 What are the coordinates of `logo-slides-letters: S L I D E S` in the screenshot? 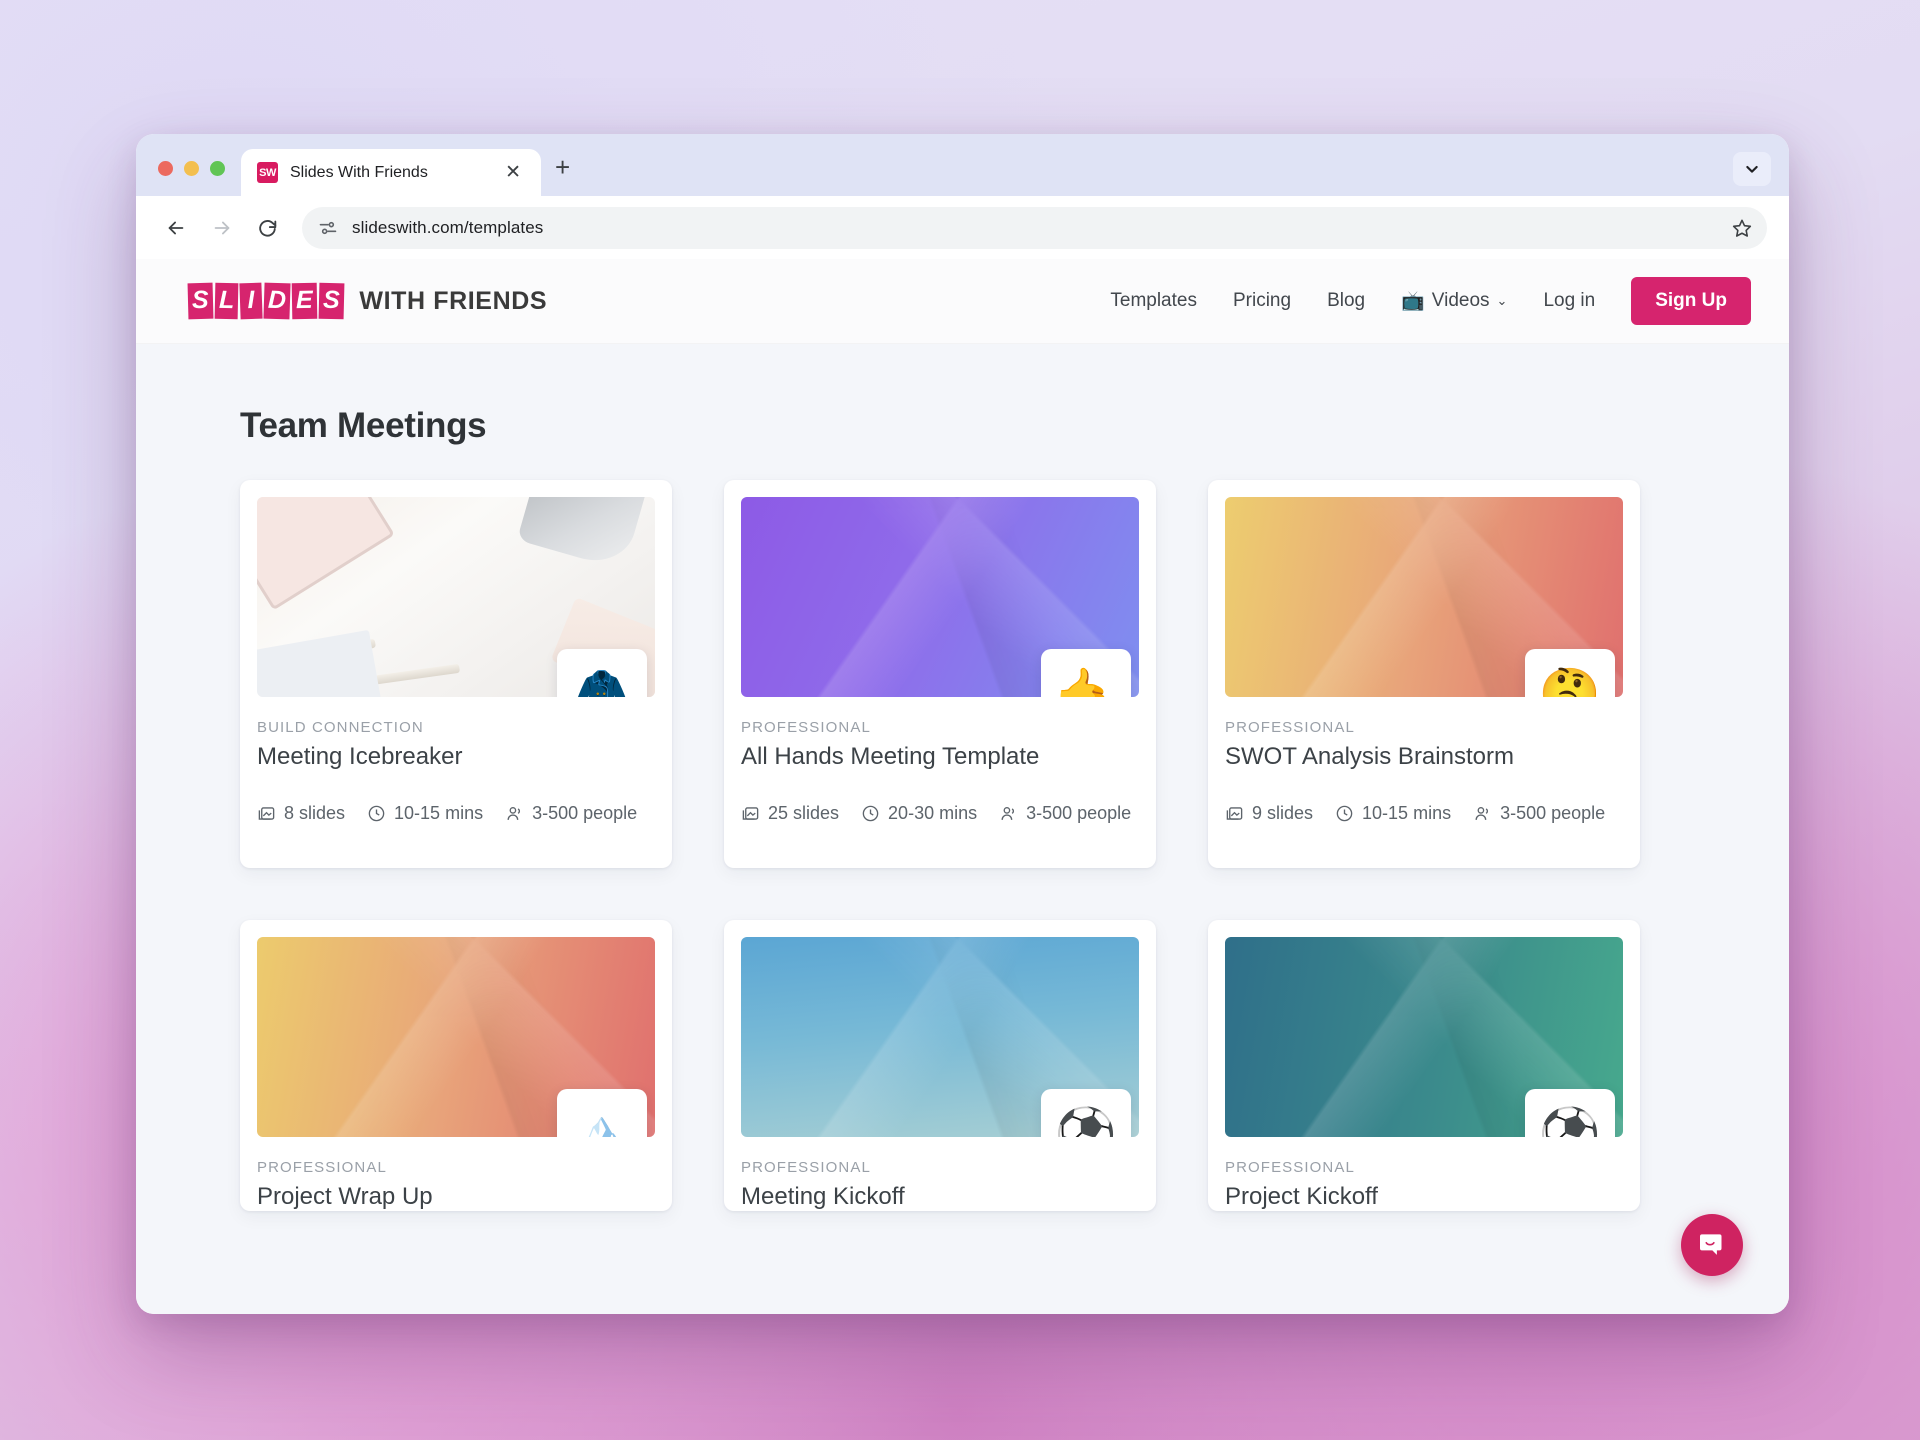 It's located at (265, 301).